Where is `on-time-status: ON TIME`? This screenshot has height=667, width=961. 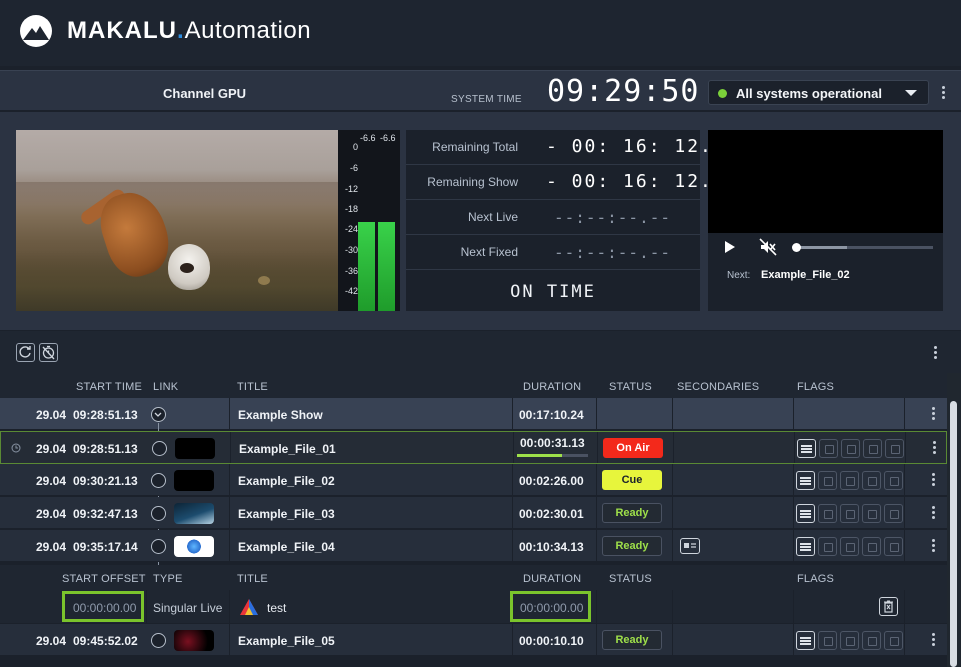 on-time-status: ON TIME is located at coordinates (553, 292).